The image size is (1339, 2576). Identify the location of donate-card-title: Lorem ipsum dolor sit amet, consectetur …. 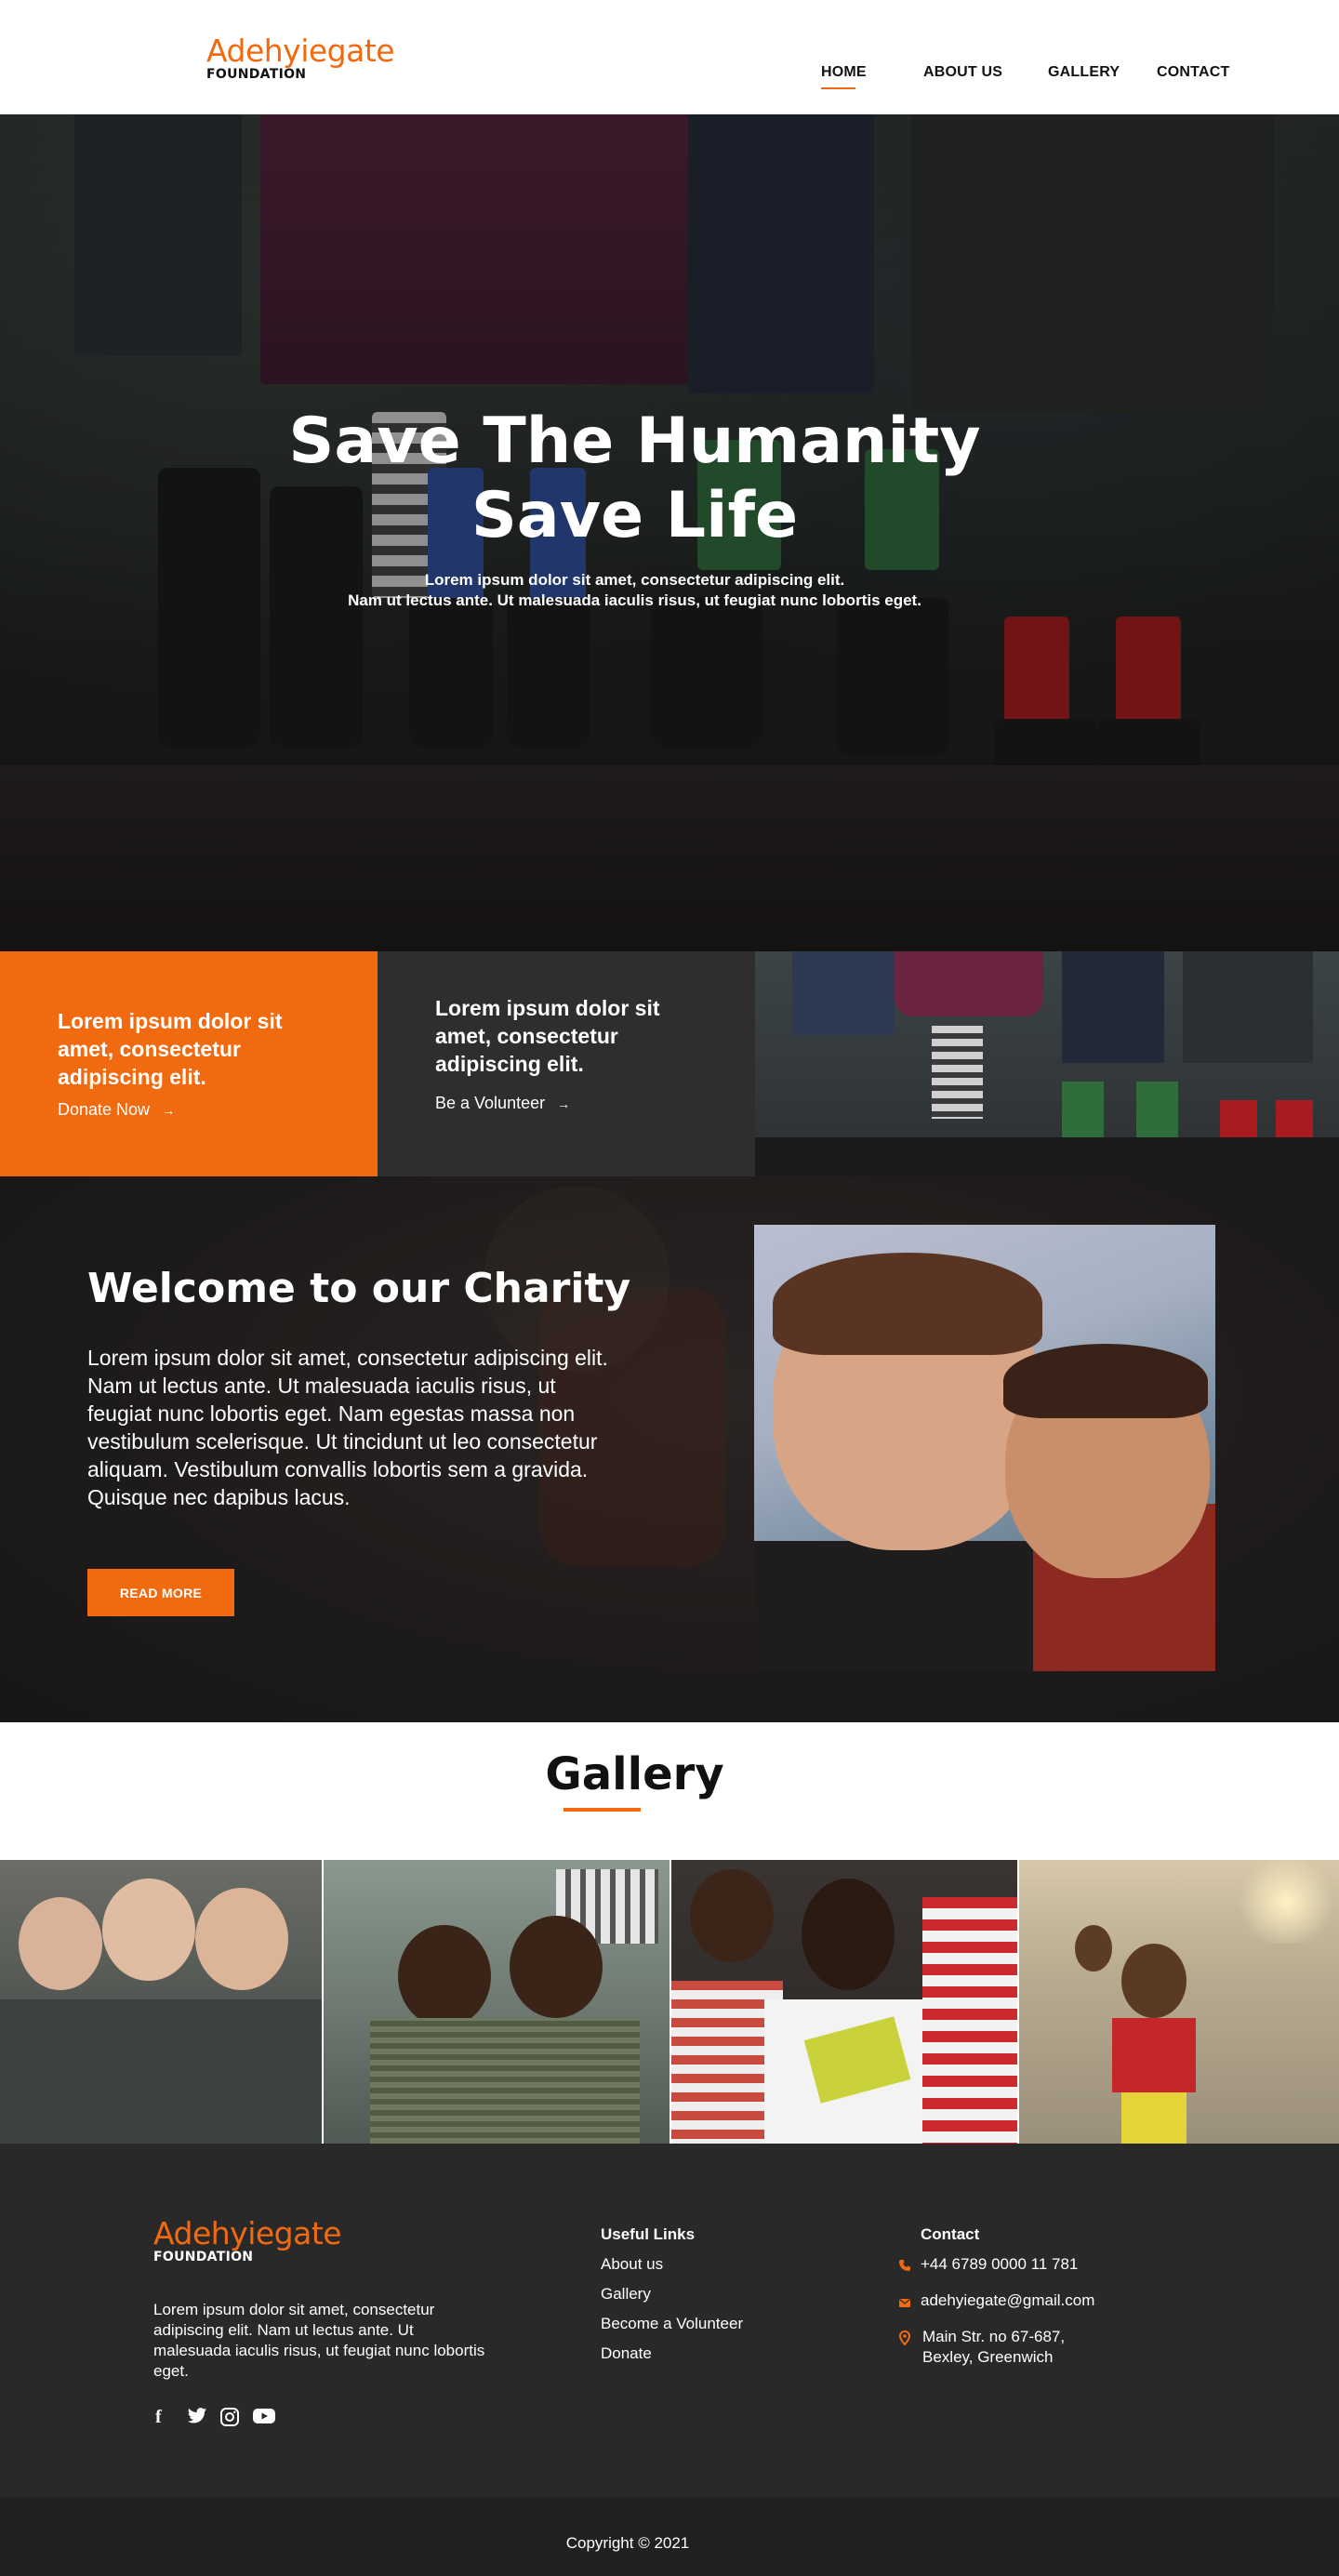
(170, 1049).